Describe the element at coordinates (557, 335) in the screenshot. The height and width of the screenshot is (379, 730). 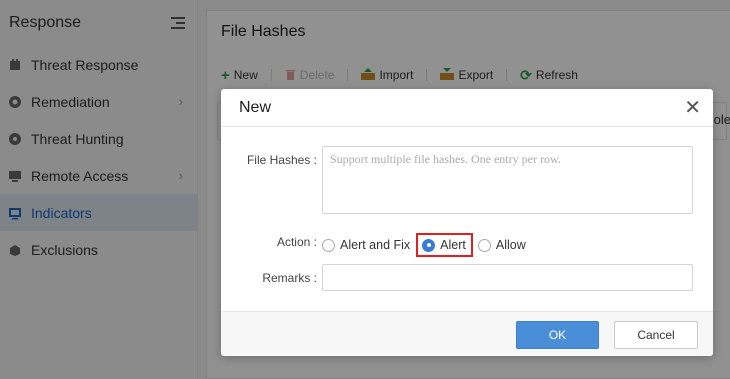
I see `ok-button: OK` at that location.